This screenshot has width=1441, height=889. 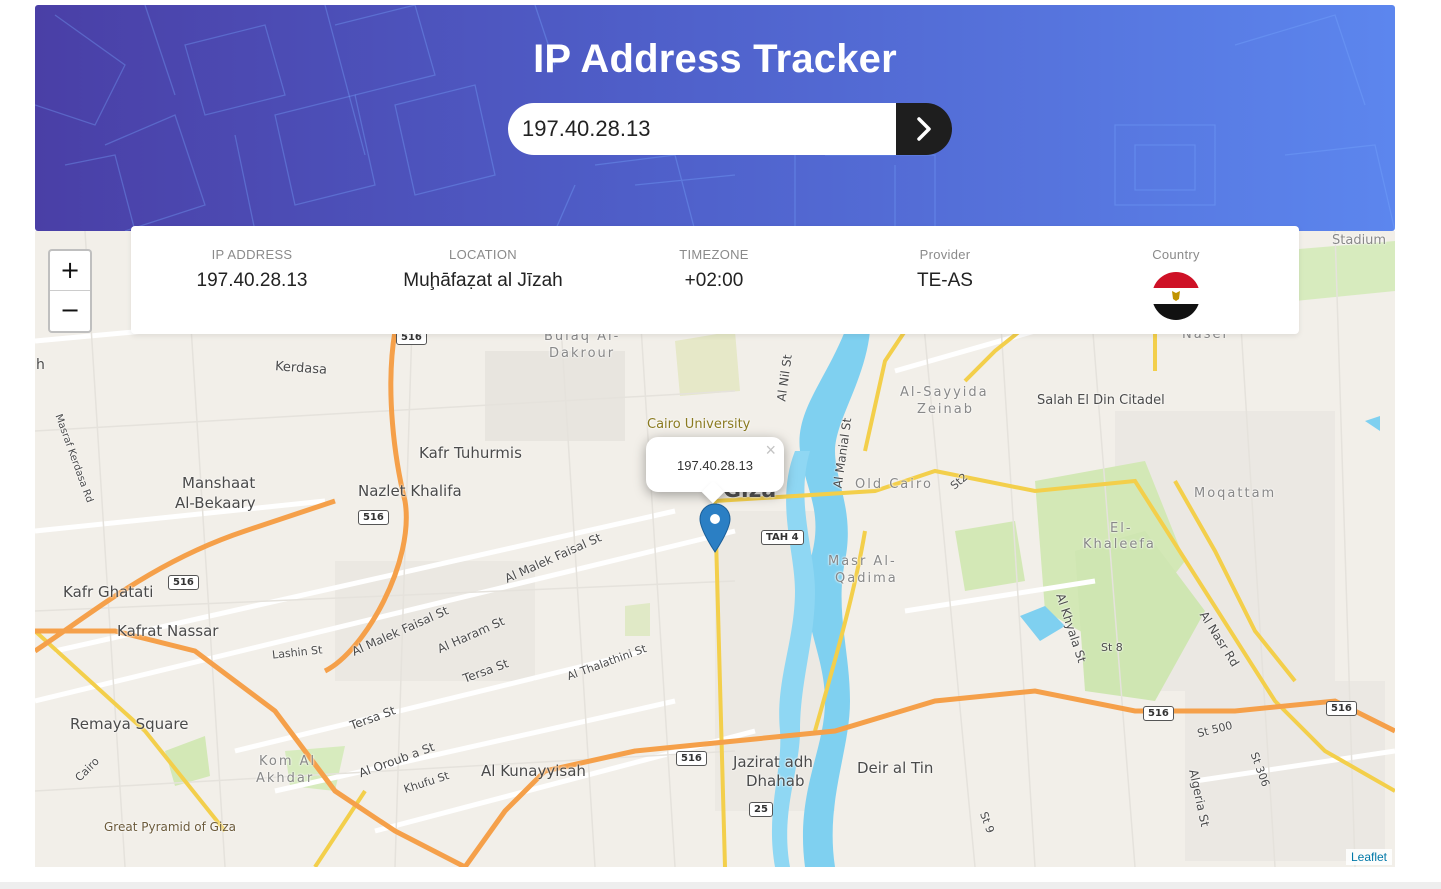 I want to click on info-provider-value: TE-AS, so click(x=945, y=280).